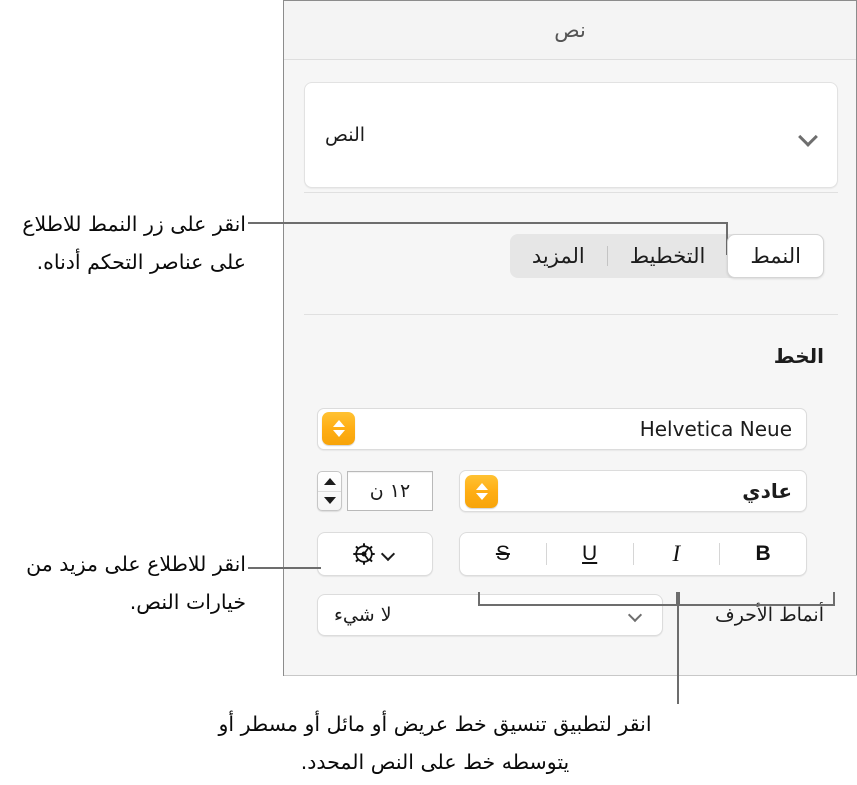 The width and height of the screenshot is (857, 785). I want to click on typeface-value: عادي, so click(767, 491).